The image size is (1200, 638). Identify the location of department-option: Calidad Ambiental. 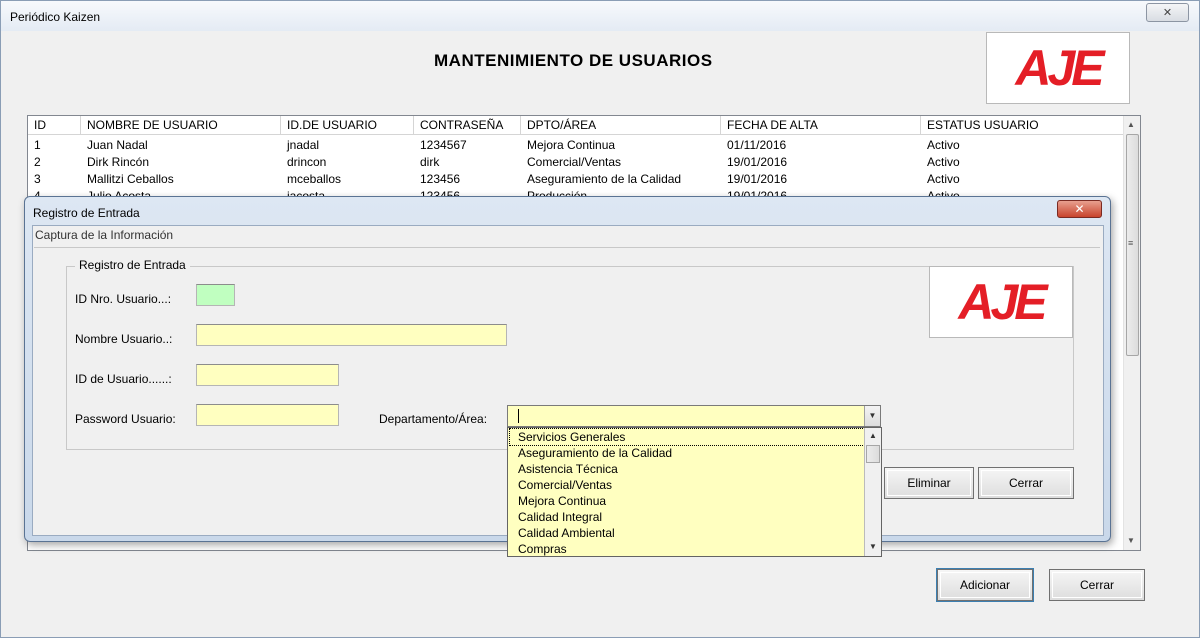
(566, 533).